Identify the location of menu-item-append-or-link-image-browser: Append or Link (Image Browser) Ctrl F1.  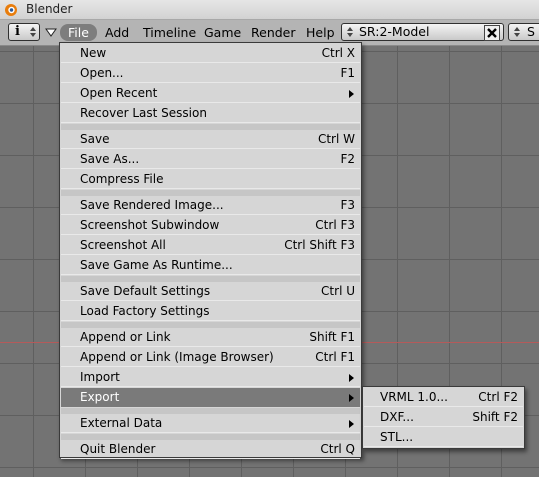
(210, 357).